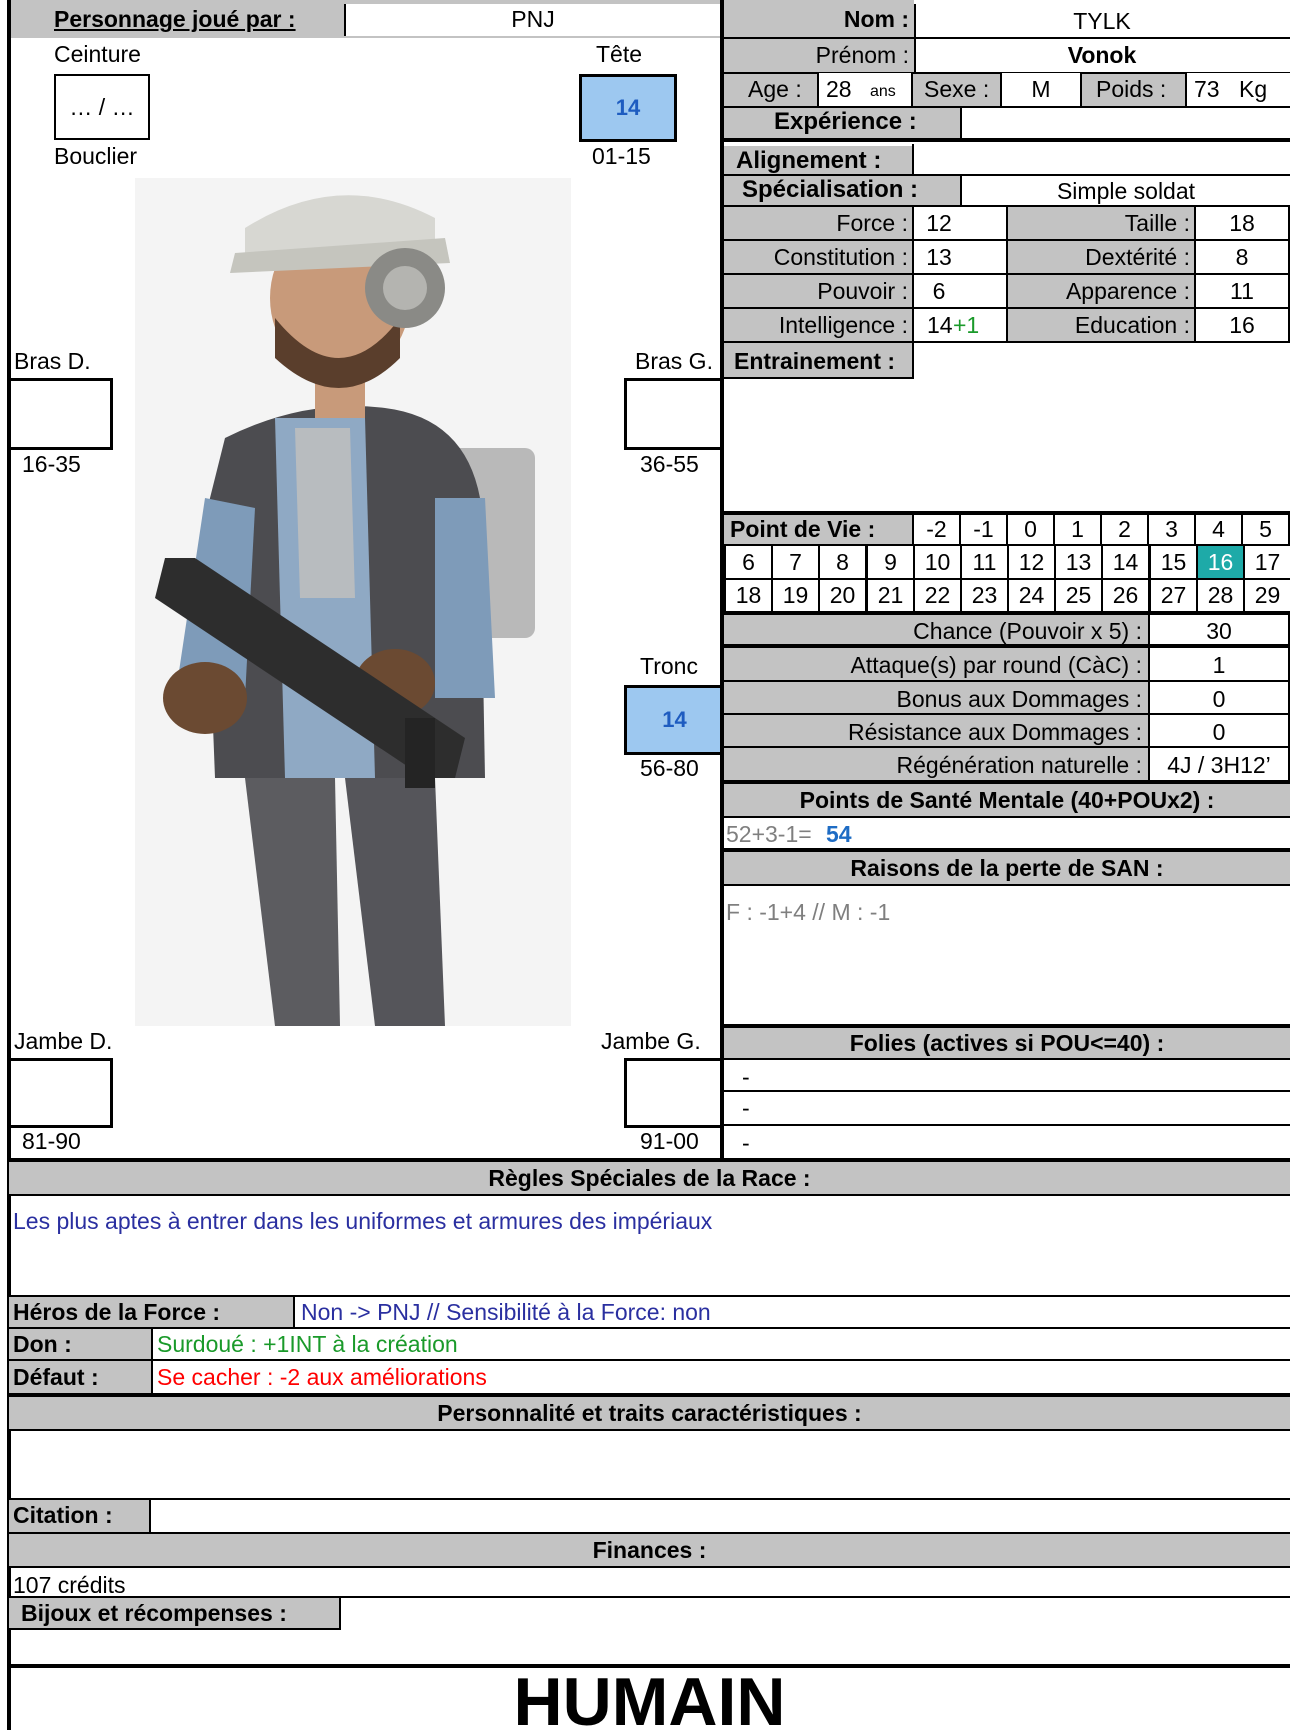 The width and height of the screenshot is (1290, 1730). Describe the element at coordinates (61, 1093) in the screenshot. I see `right-leg-location` at that location.